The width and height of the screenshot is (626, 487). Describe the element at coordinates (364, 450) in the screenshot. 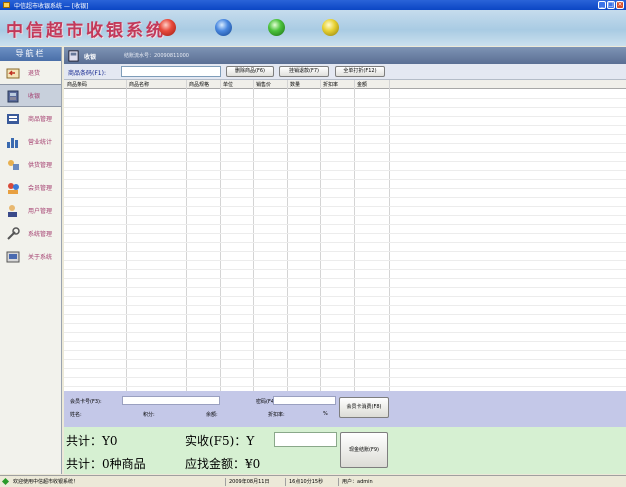

I see `cash-checkout-button: 现金结账(F9)` at that location.